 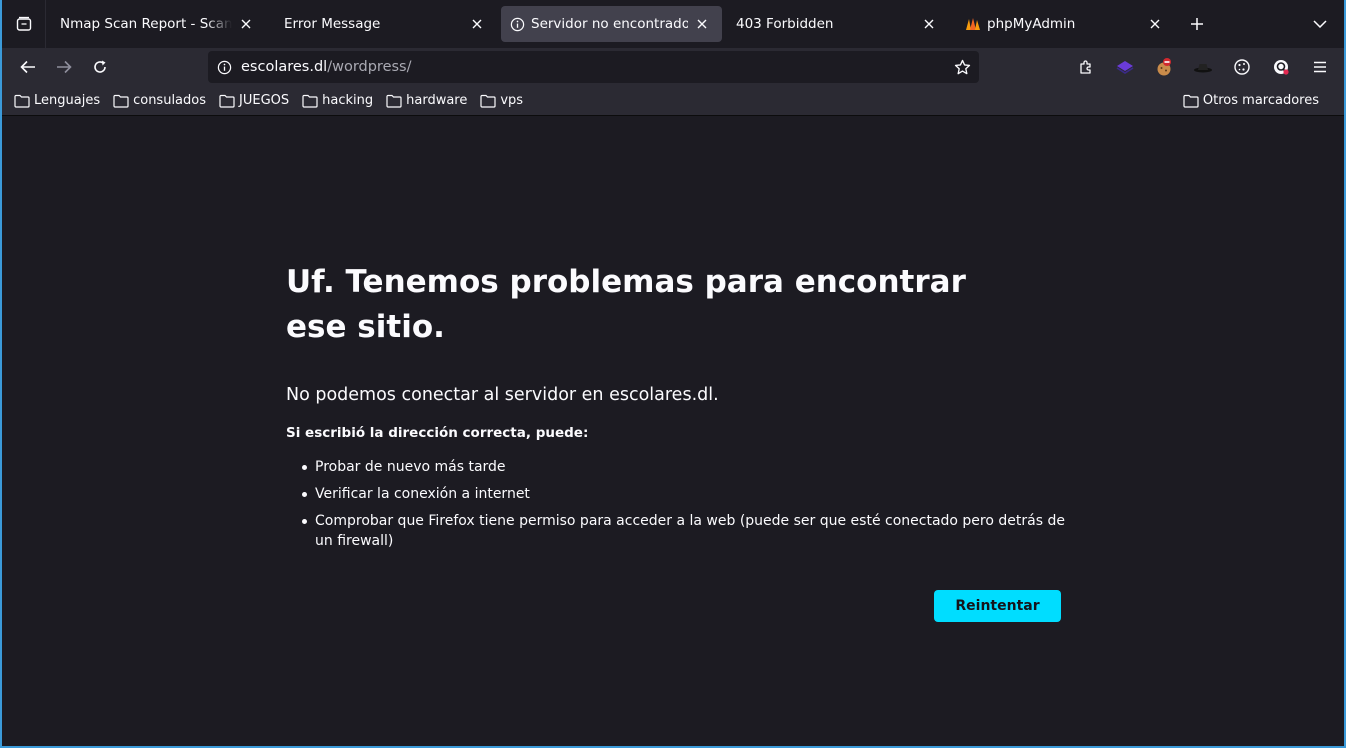 I want to click on tab-nmap: Nmap Scan Report - Scanned at, so click(x=157, y=24).